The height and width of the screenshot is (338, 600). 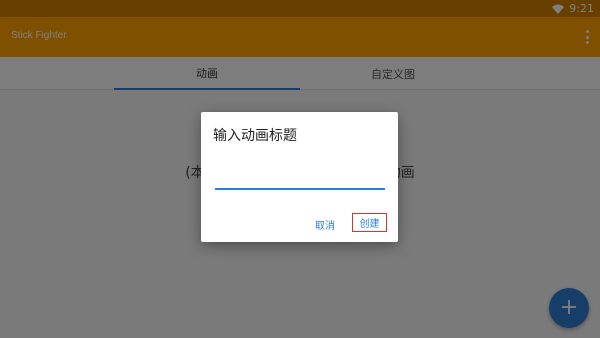 What do you see at coordinates (255, 136) in the screenshot?
I see `dialog-title: 输入动画标题` at bounding box center [255, 136].